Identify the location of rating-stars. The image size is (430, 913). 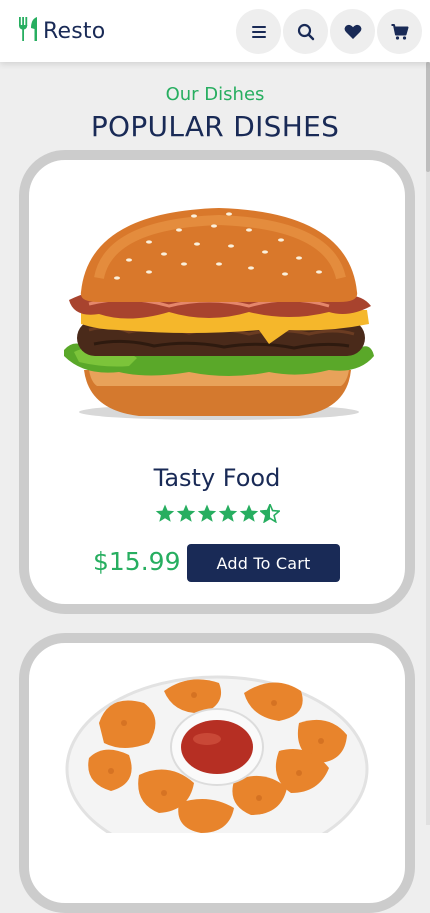
(217, 513).